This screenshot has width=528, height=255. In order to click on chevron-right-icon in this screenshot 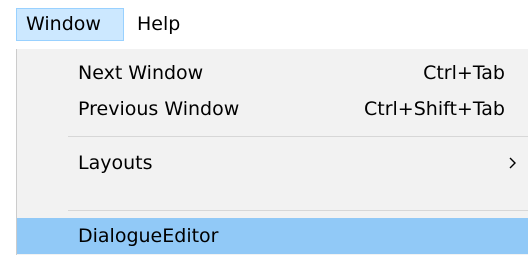, I will do `click(513, 163)`.